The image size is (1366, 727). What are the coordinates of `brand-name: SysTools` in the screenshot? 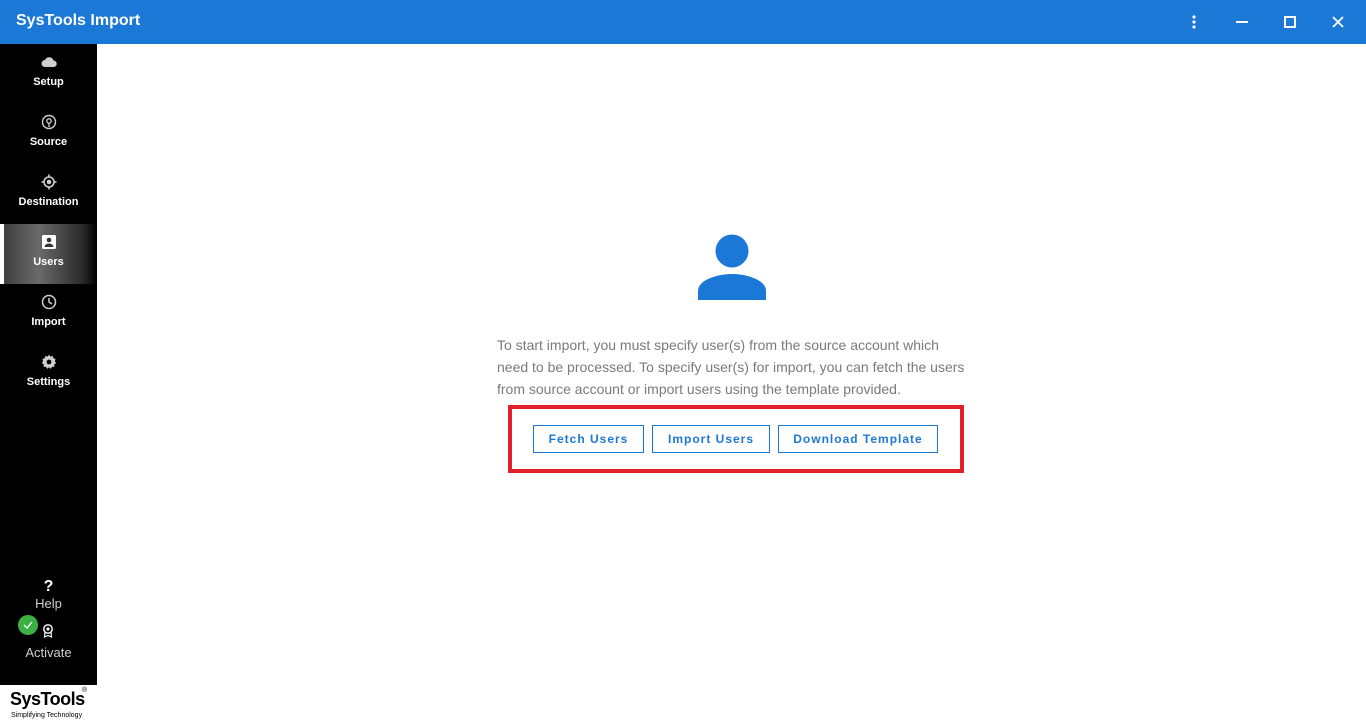 It's located at (47, 699).